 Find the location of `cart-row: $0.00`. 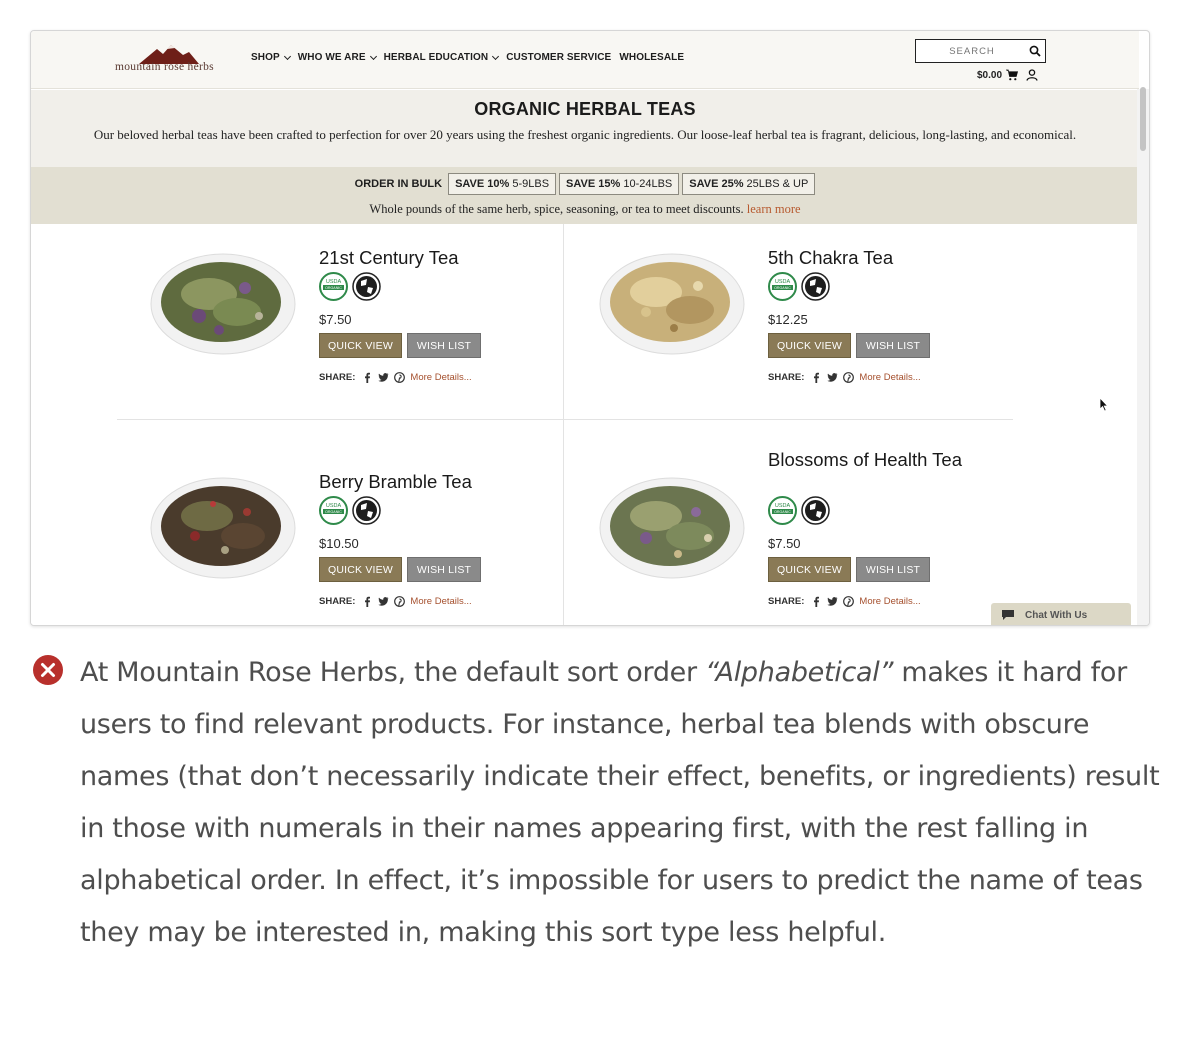

cart-row: $0.00 is located at coordinates (1007, 75).